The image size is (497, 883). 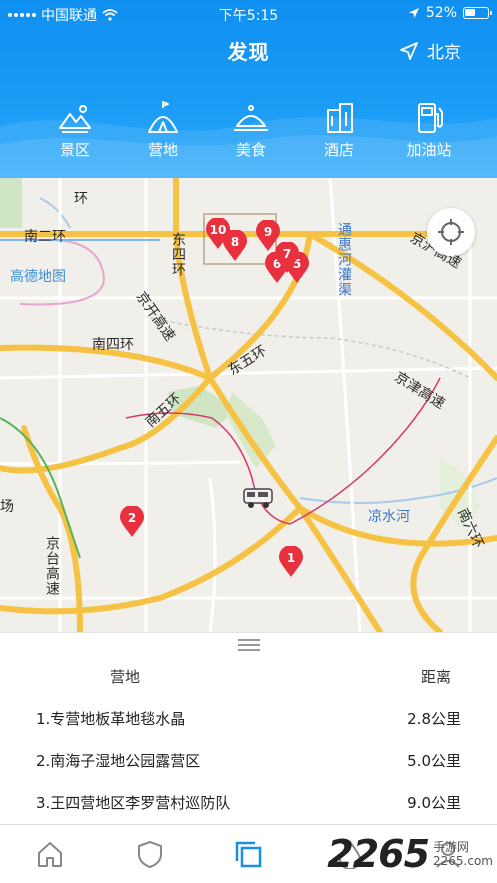 I want to click on map-marker: 1, so click(x=291, y=561).